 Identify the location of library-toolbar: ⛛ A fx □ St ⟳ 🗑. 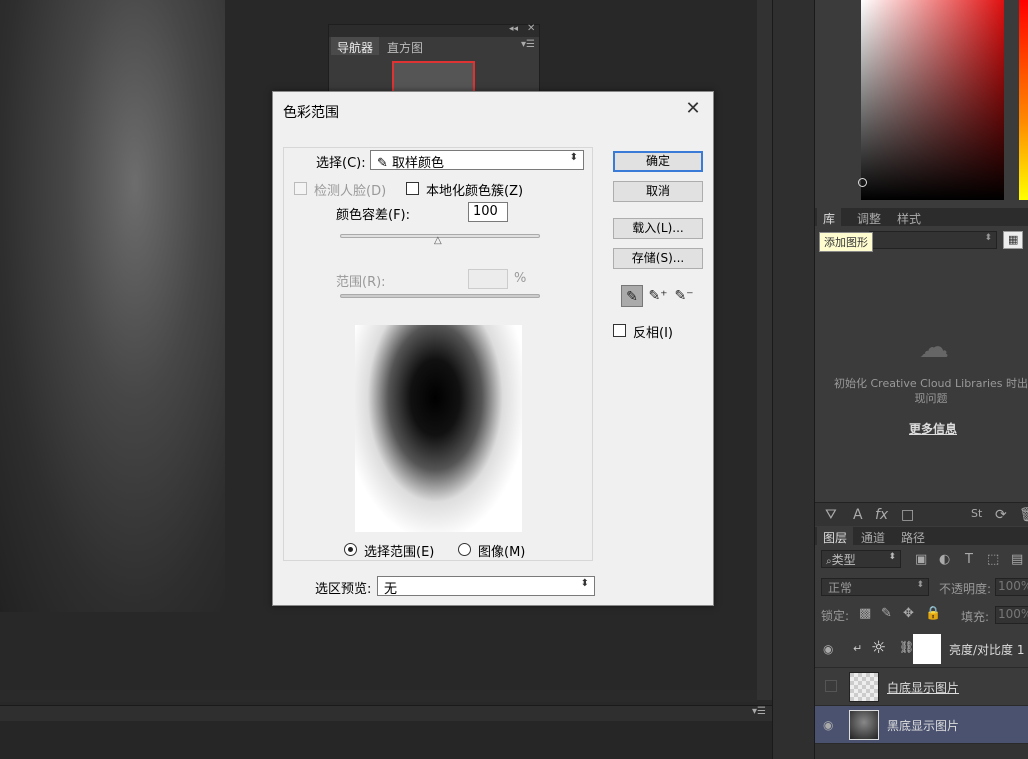
(921, 514).